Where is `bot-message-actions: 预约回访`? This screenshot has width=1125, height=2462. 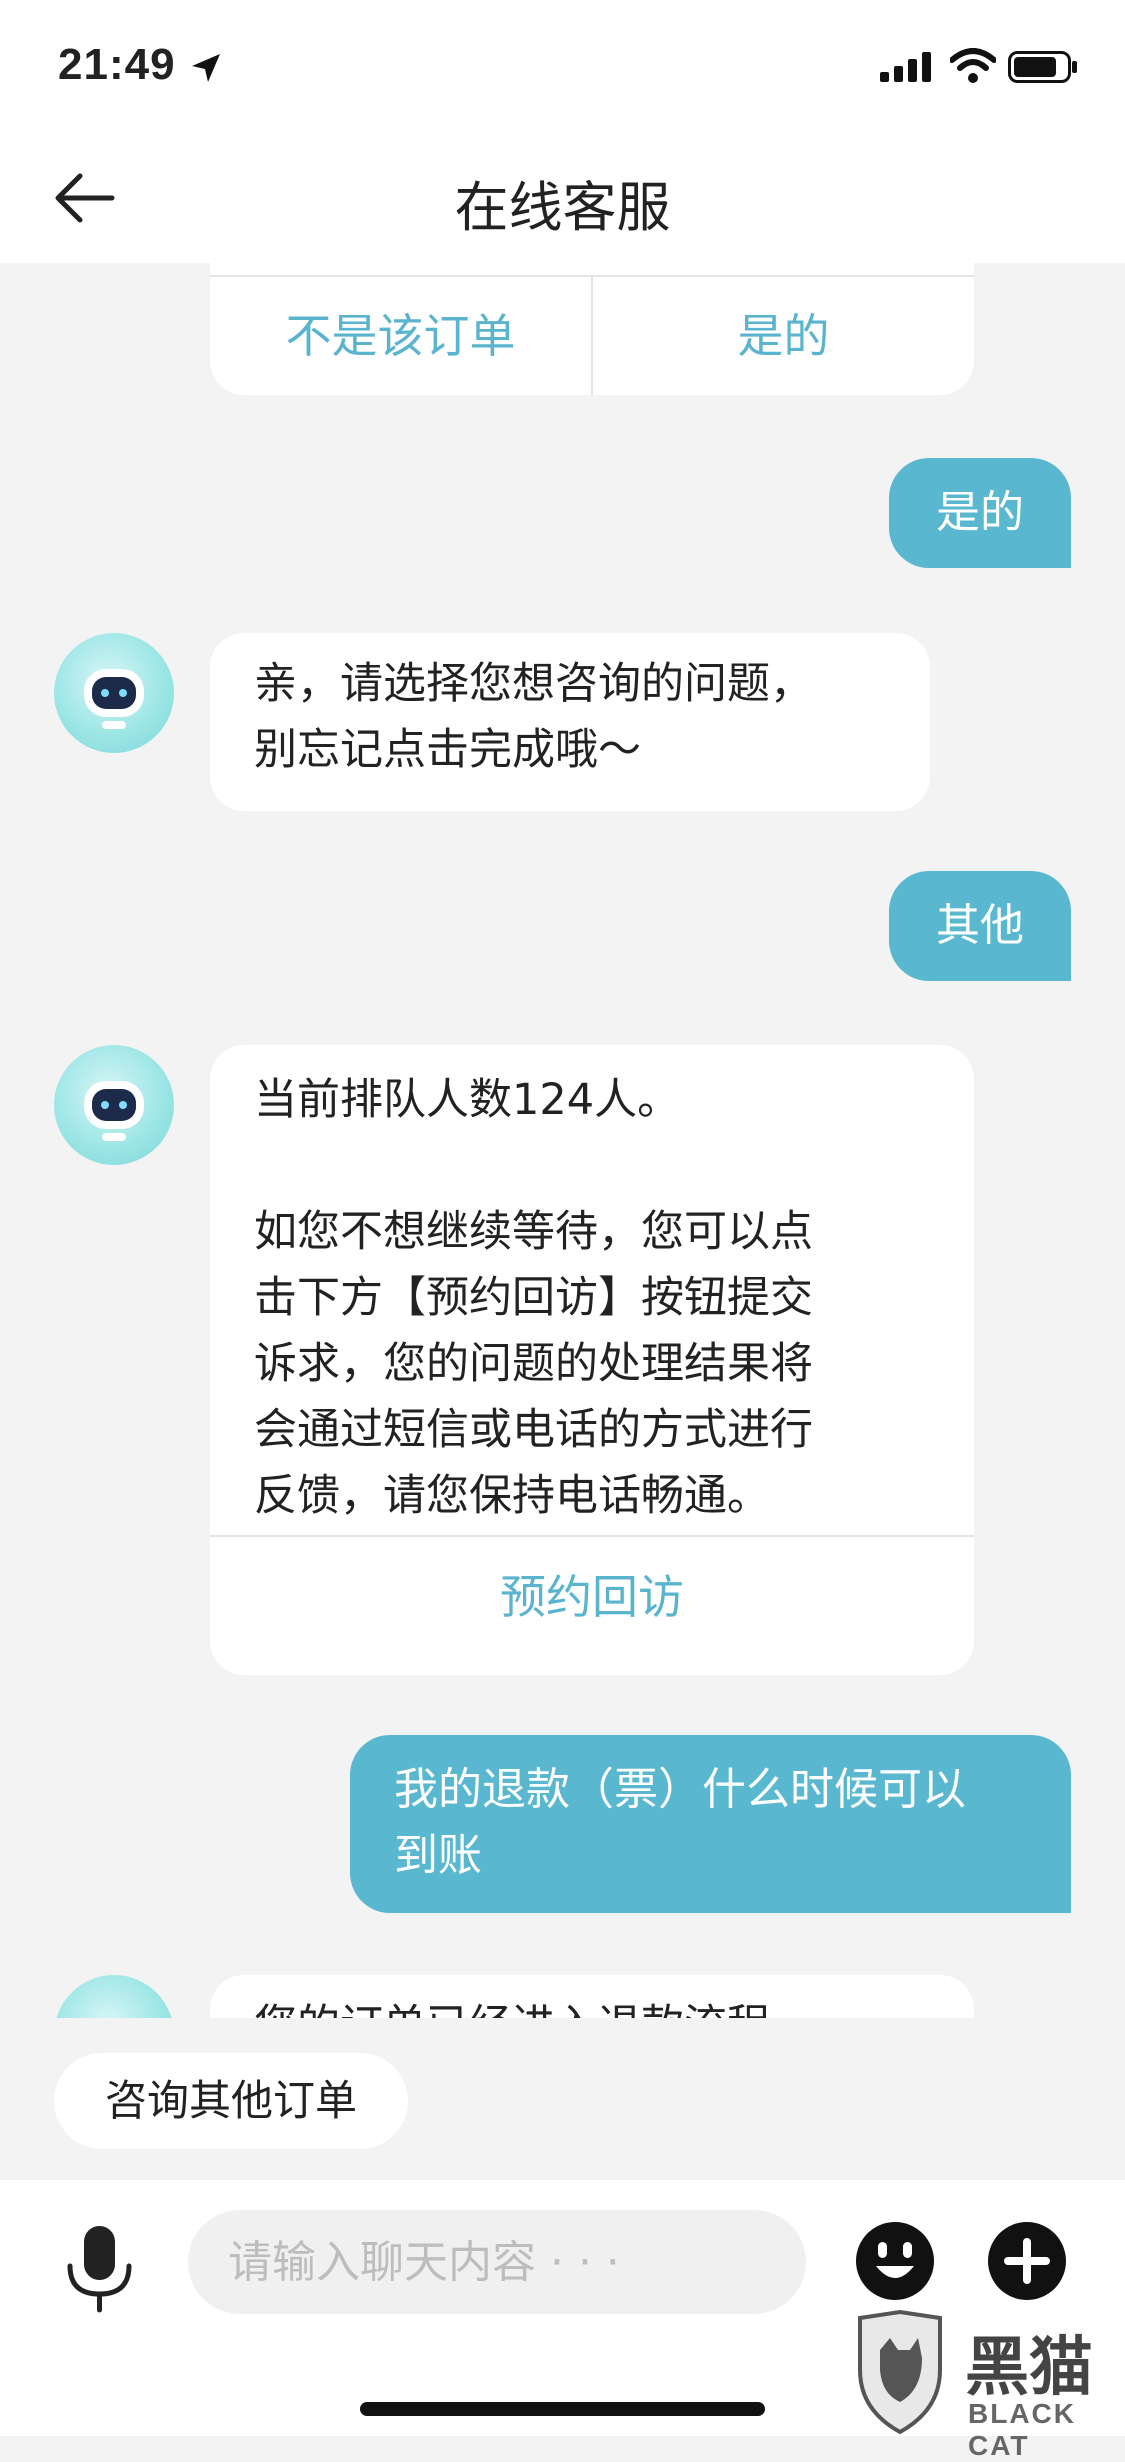
bot-message-actions: 预约回访 is located at coordinates (592, 1605).